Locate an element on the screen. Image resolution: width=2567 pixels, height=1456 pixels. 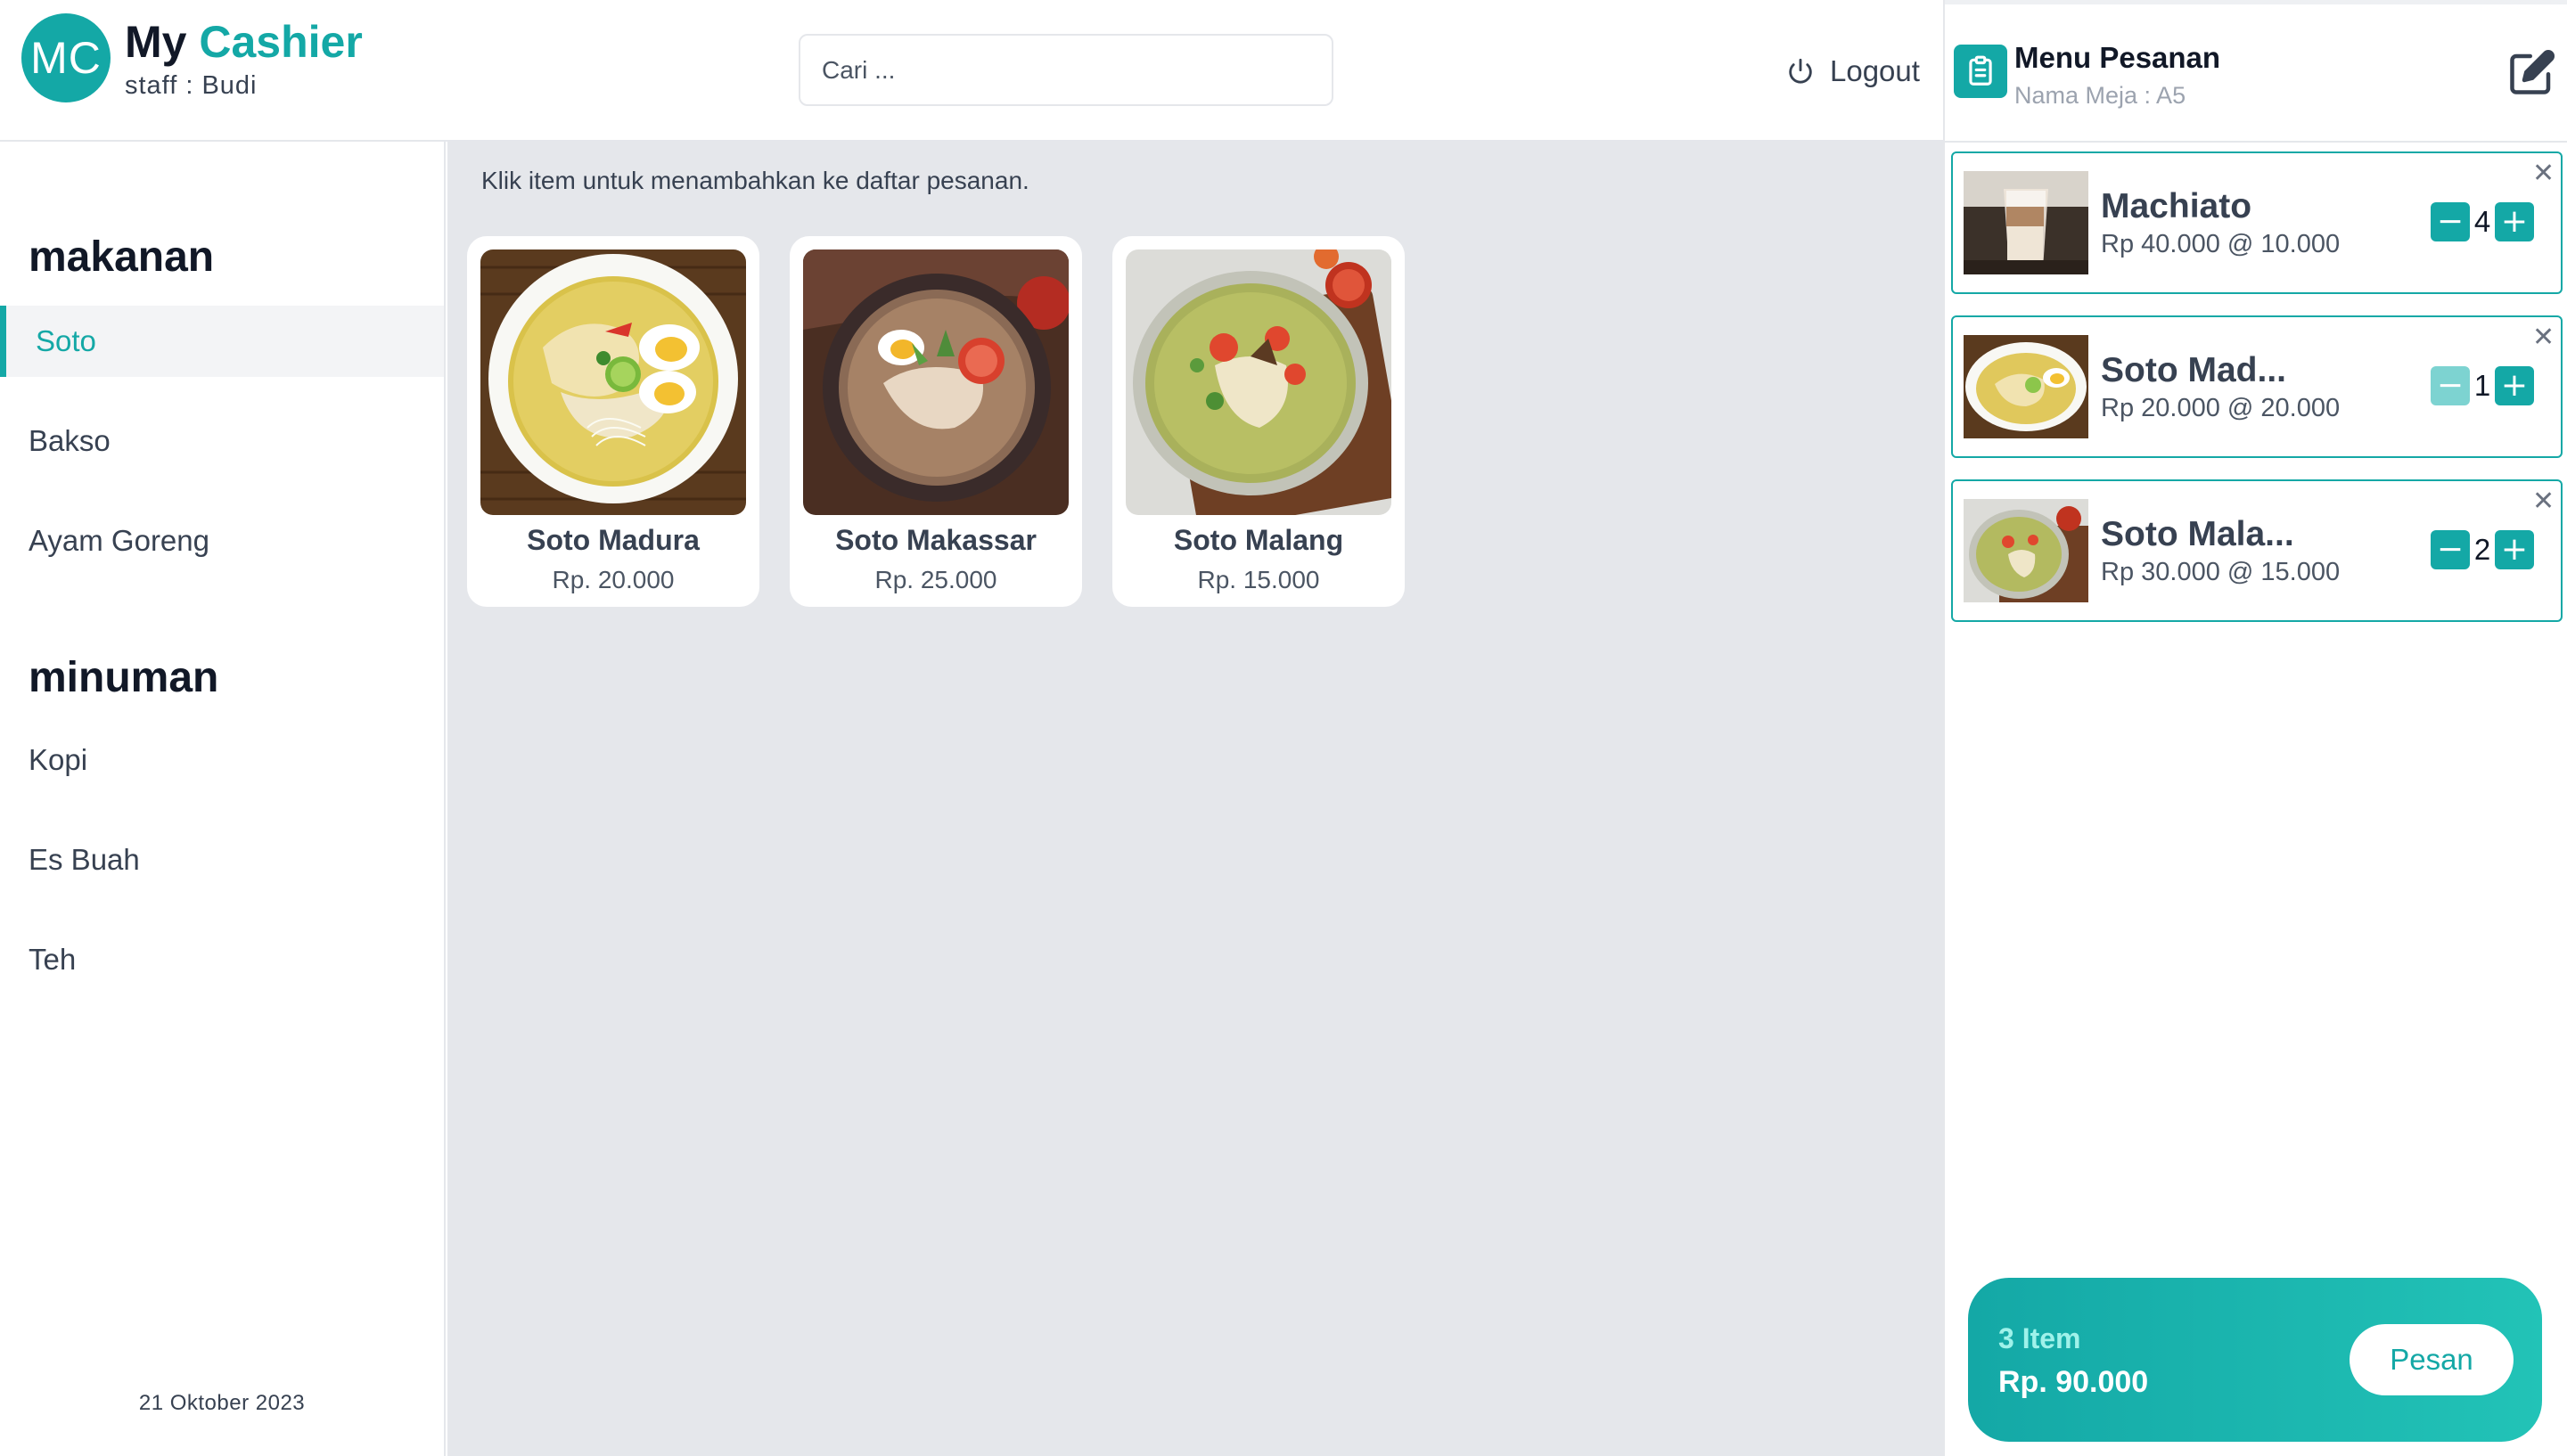
product-card-soto-madura: Soto Madura Rp. 20.000 is located at coordinates (613, 422).